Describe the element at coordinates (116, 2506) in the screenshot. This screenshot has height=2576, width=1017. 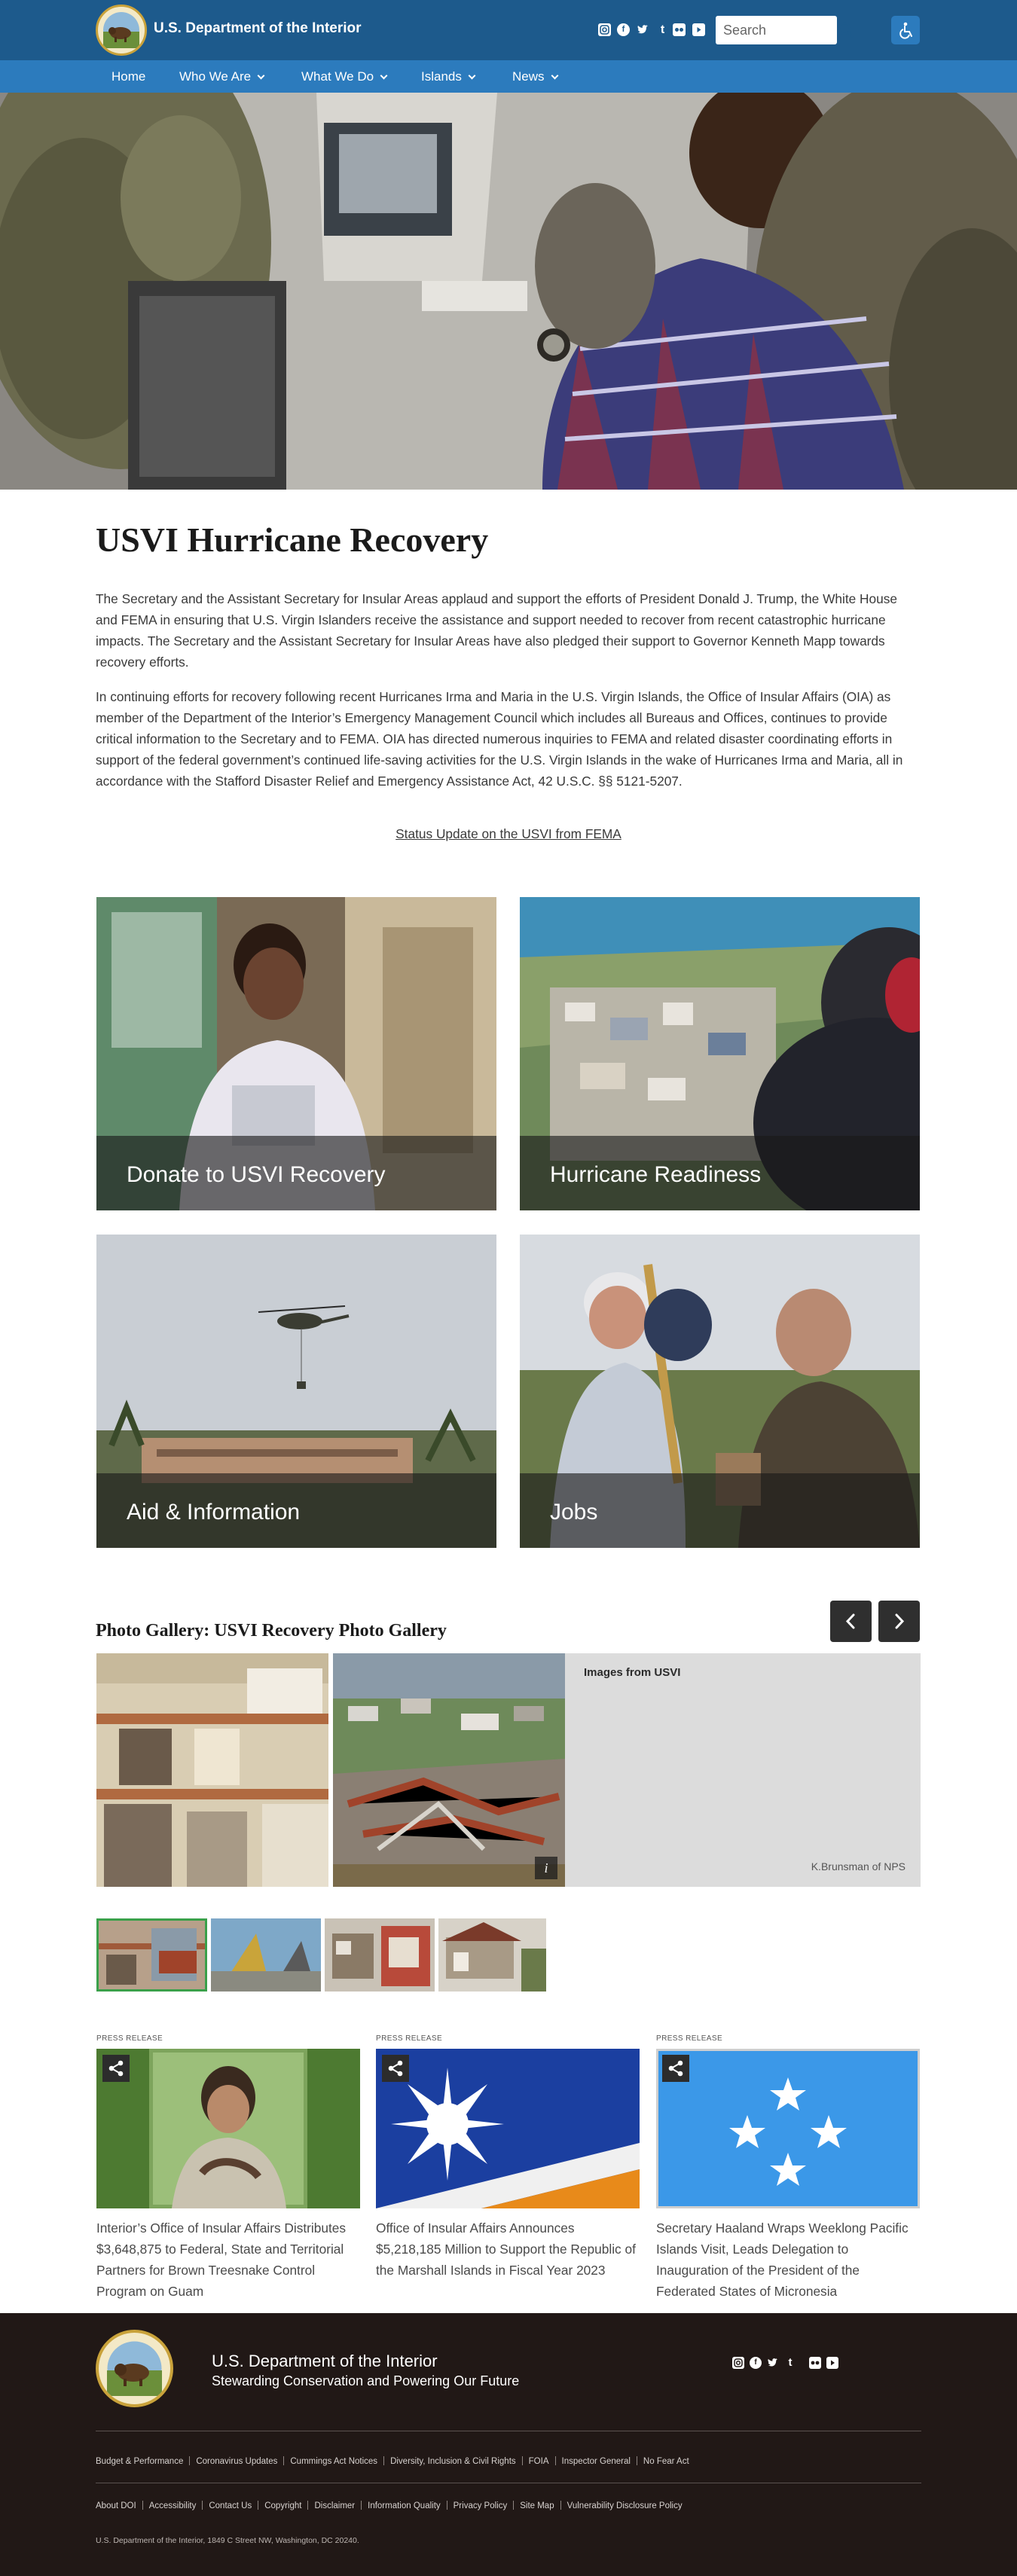
I see `footer-link: About DOI` at that location.